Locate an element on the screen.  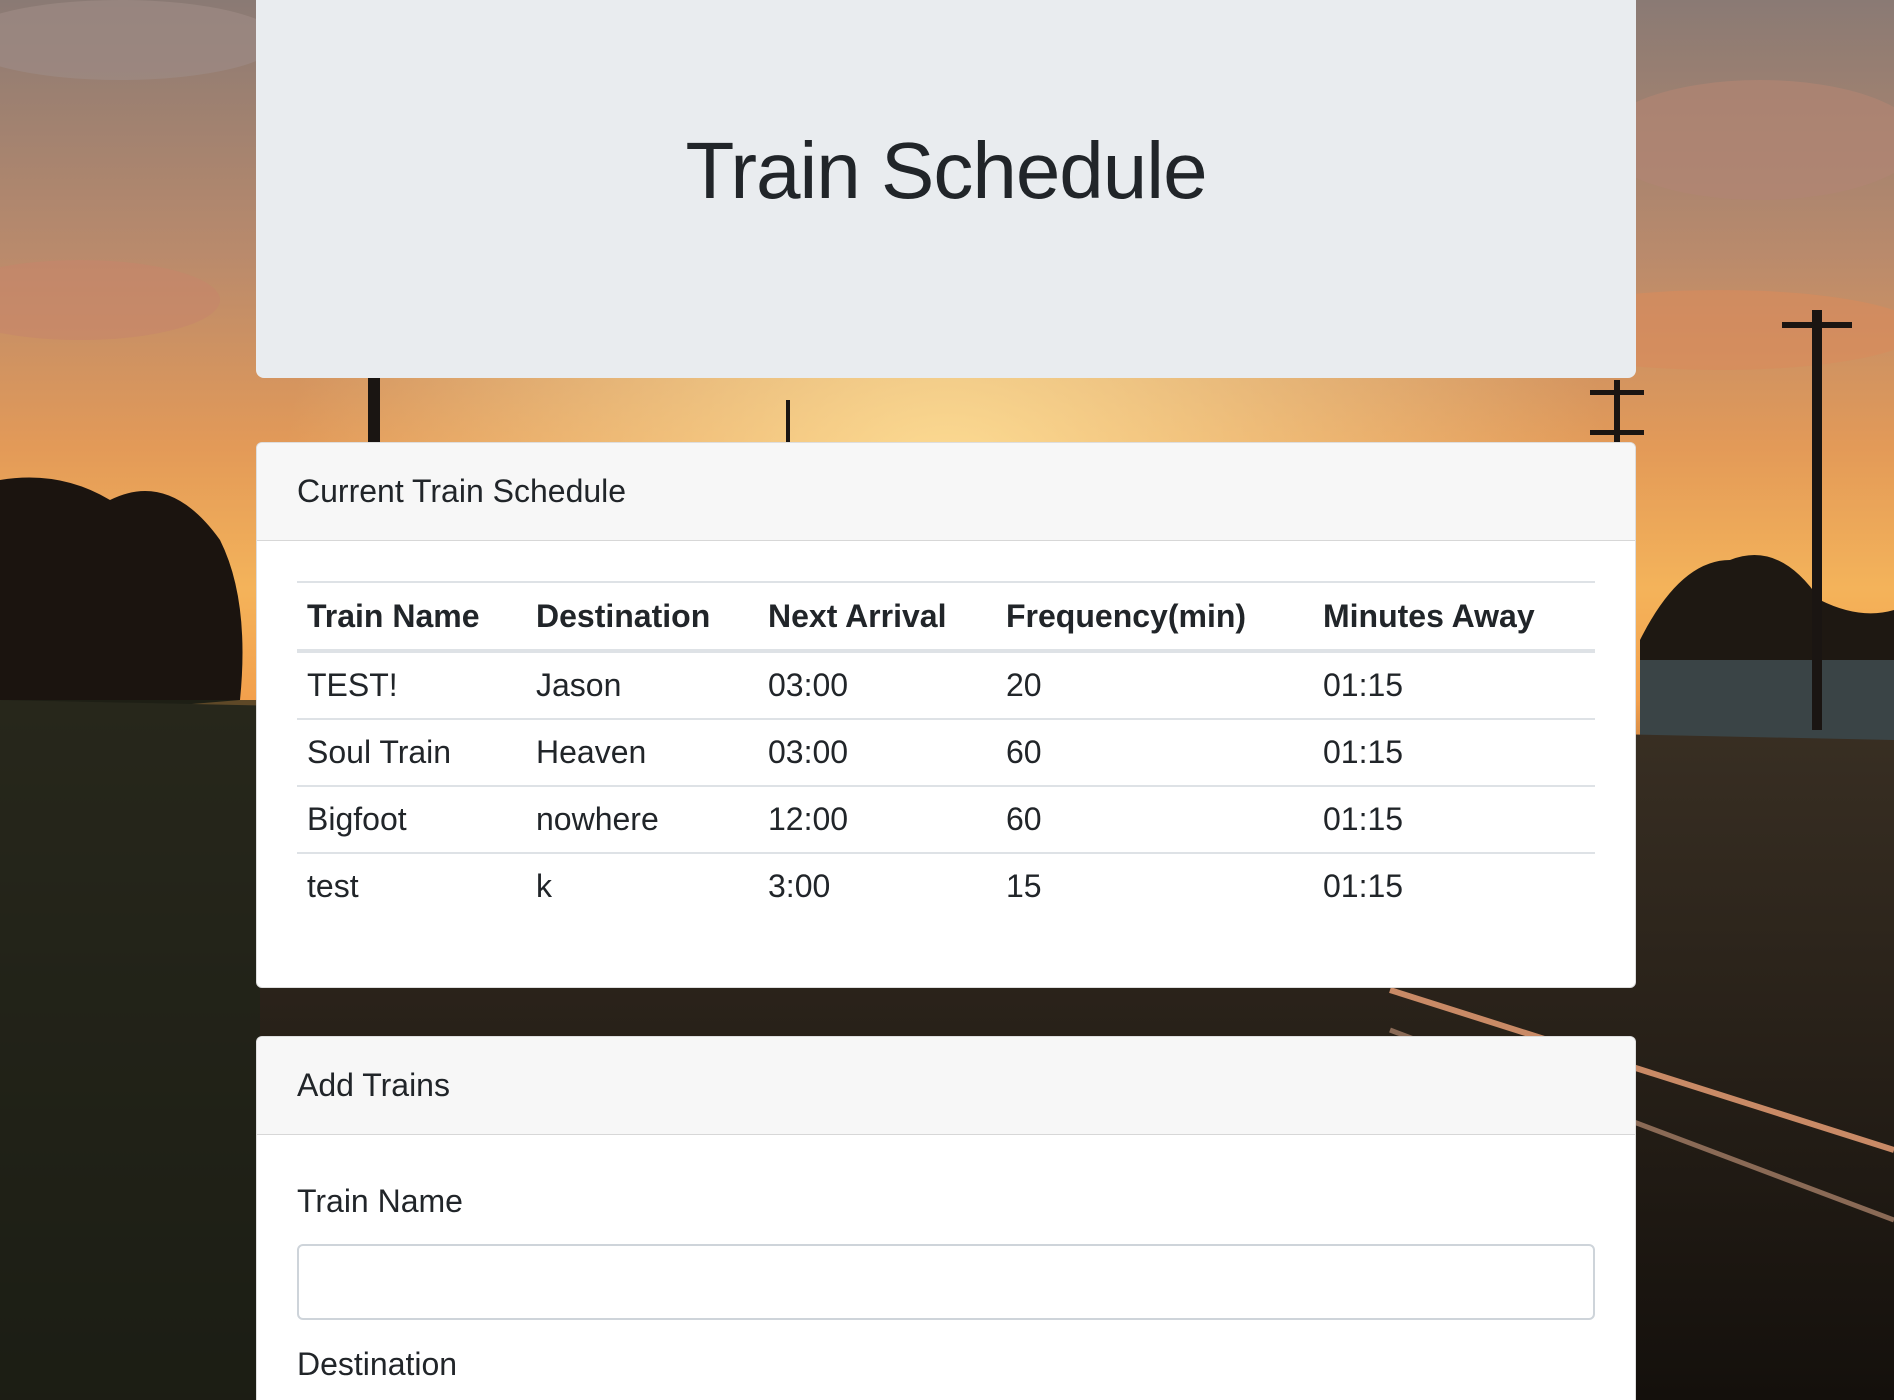
page-title: Train Schedule is located at coordinates (946, 170).